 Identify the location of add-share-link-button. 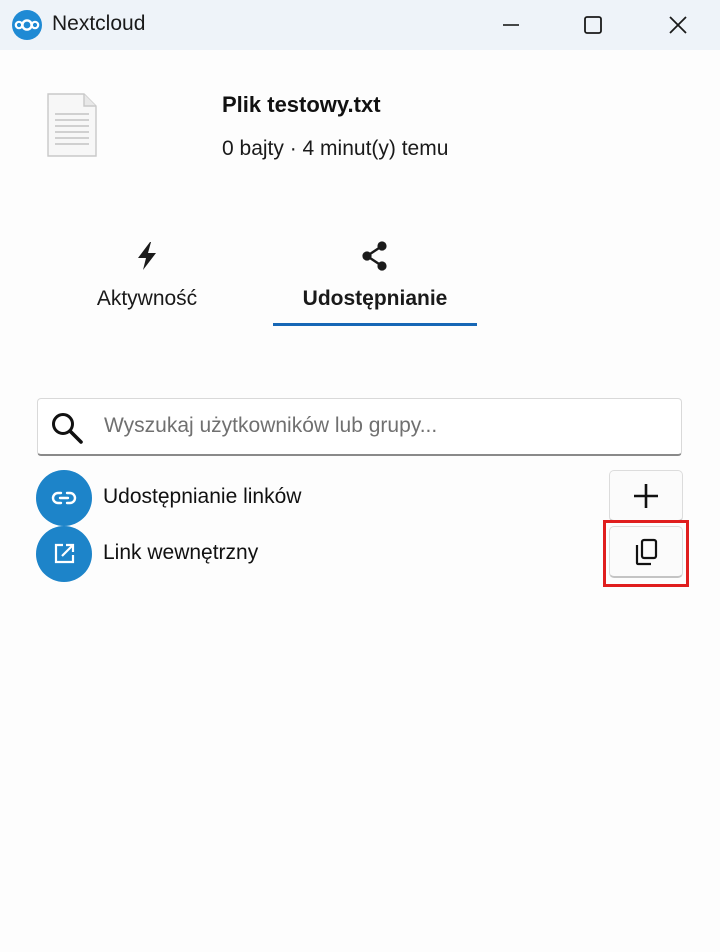
(646, 496).